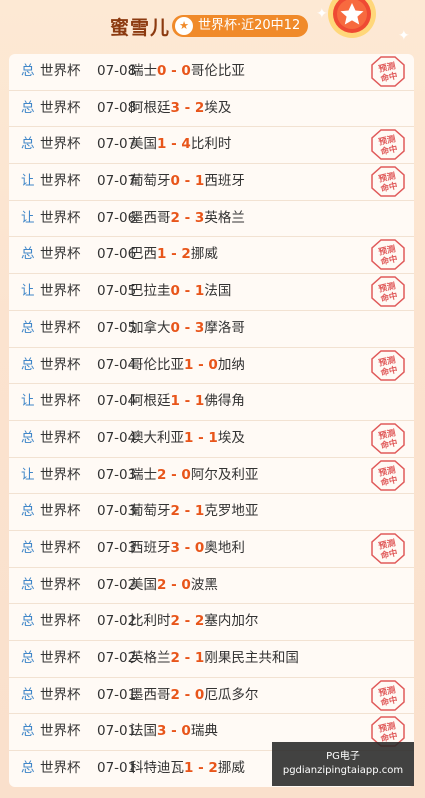 The width and height of the screenshot is (425, 798). I want to click on match-row: 总世界杯 07-02 美国2 - 0波黑, so click(211, 586).